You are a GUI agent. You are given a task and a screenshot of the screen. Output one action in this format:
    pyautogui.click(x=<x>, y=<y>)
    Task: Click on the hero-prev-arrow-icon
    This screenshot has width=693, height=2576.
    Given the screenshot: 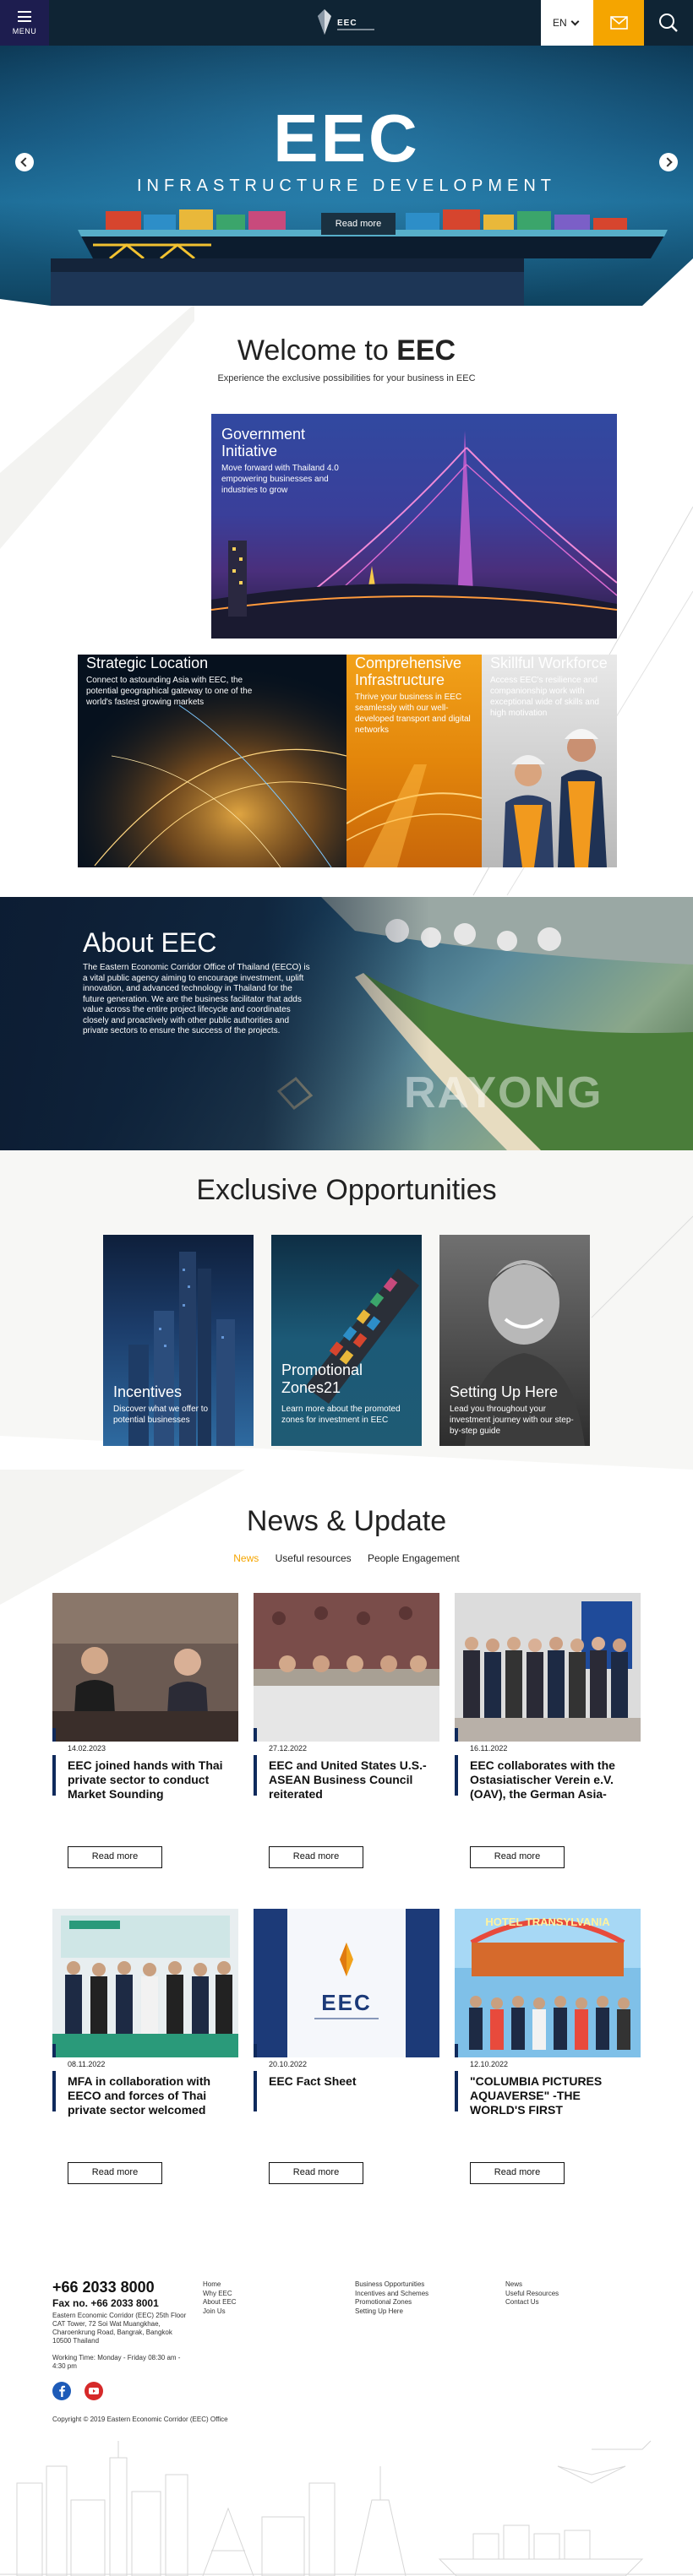 What is the action you would take?
    pyautogui.click(x=24, y=162)
    